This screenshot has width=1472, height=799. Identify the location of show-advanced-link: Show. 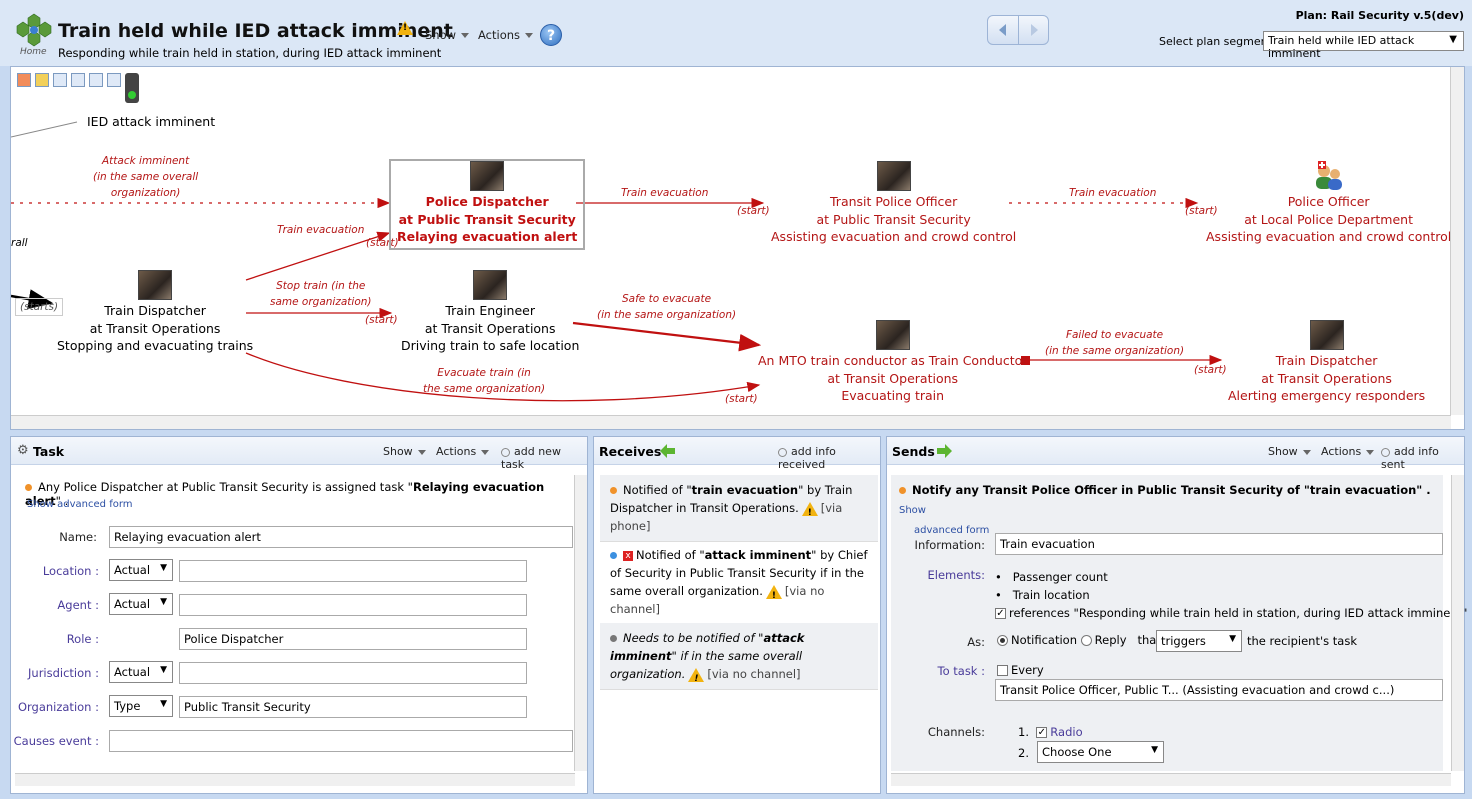
(912, 510).